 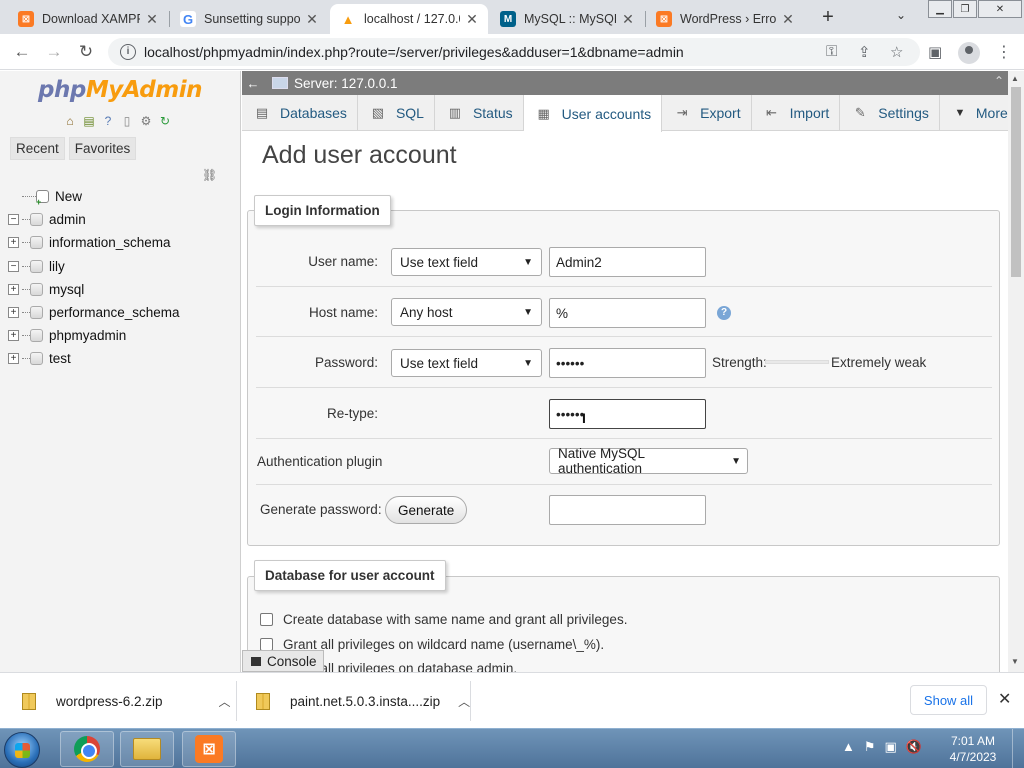 What do you see at coordinates (466, 262) in the screenshot?
I see `username-mode-select: Use text field ▼` at bounding box center [466, 262].